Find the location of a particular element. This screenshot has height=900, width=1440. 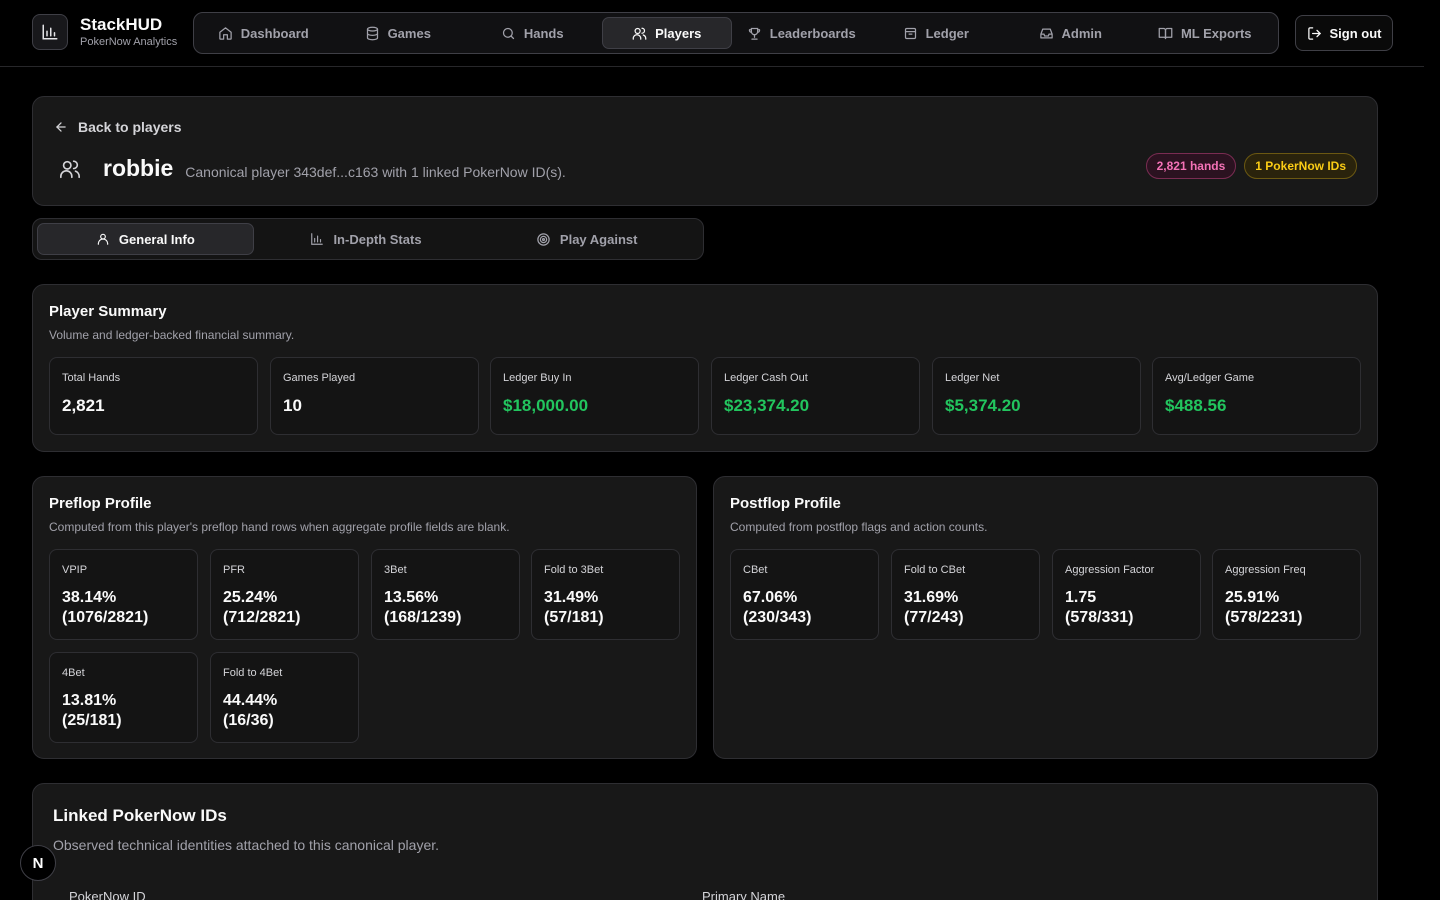

nav-ledger: Ledger is located at coordinates (936, 33).